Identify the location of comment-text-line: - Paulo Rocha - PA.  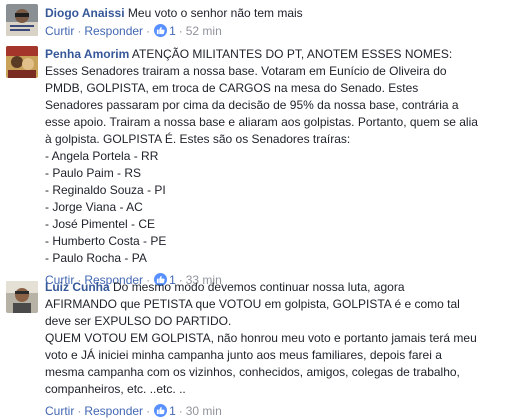
(96, 258).